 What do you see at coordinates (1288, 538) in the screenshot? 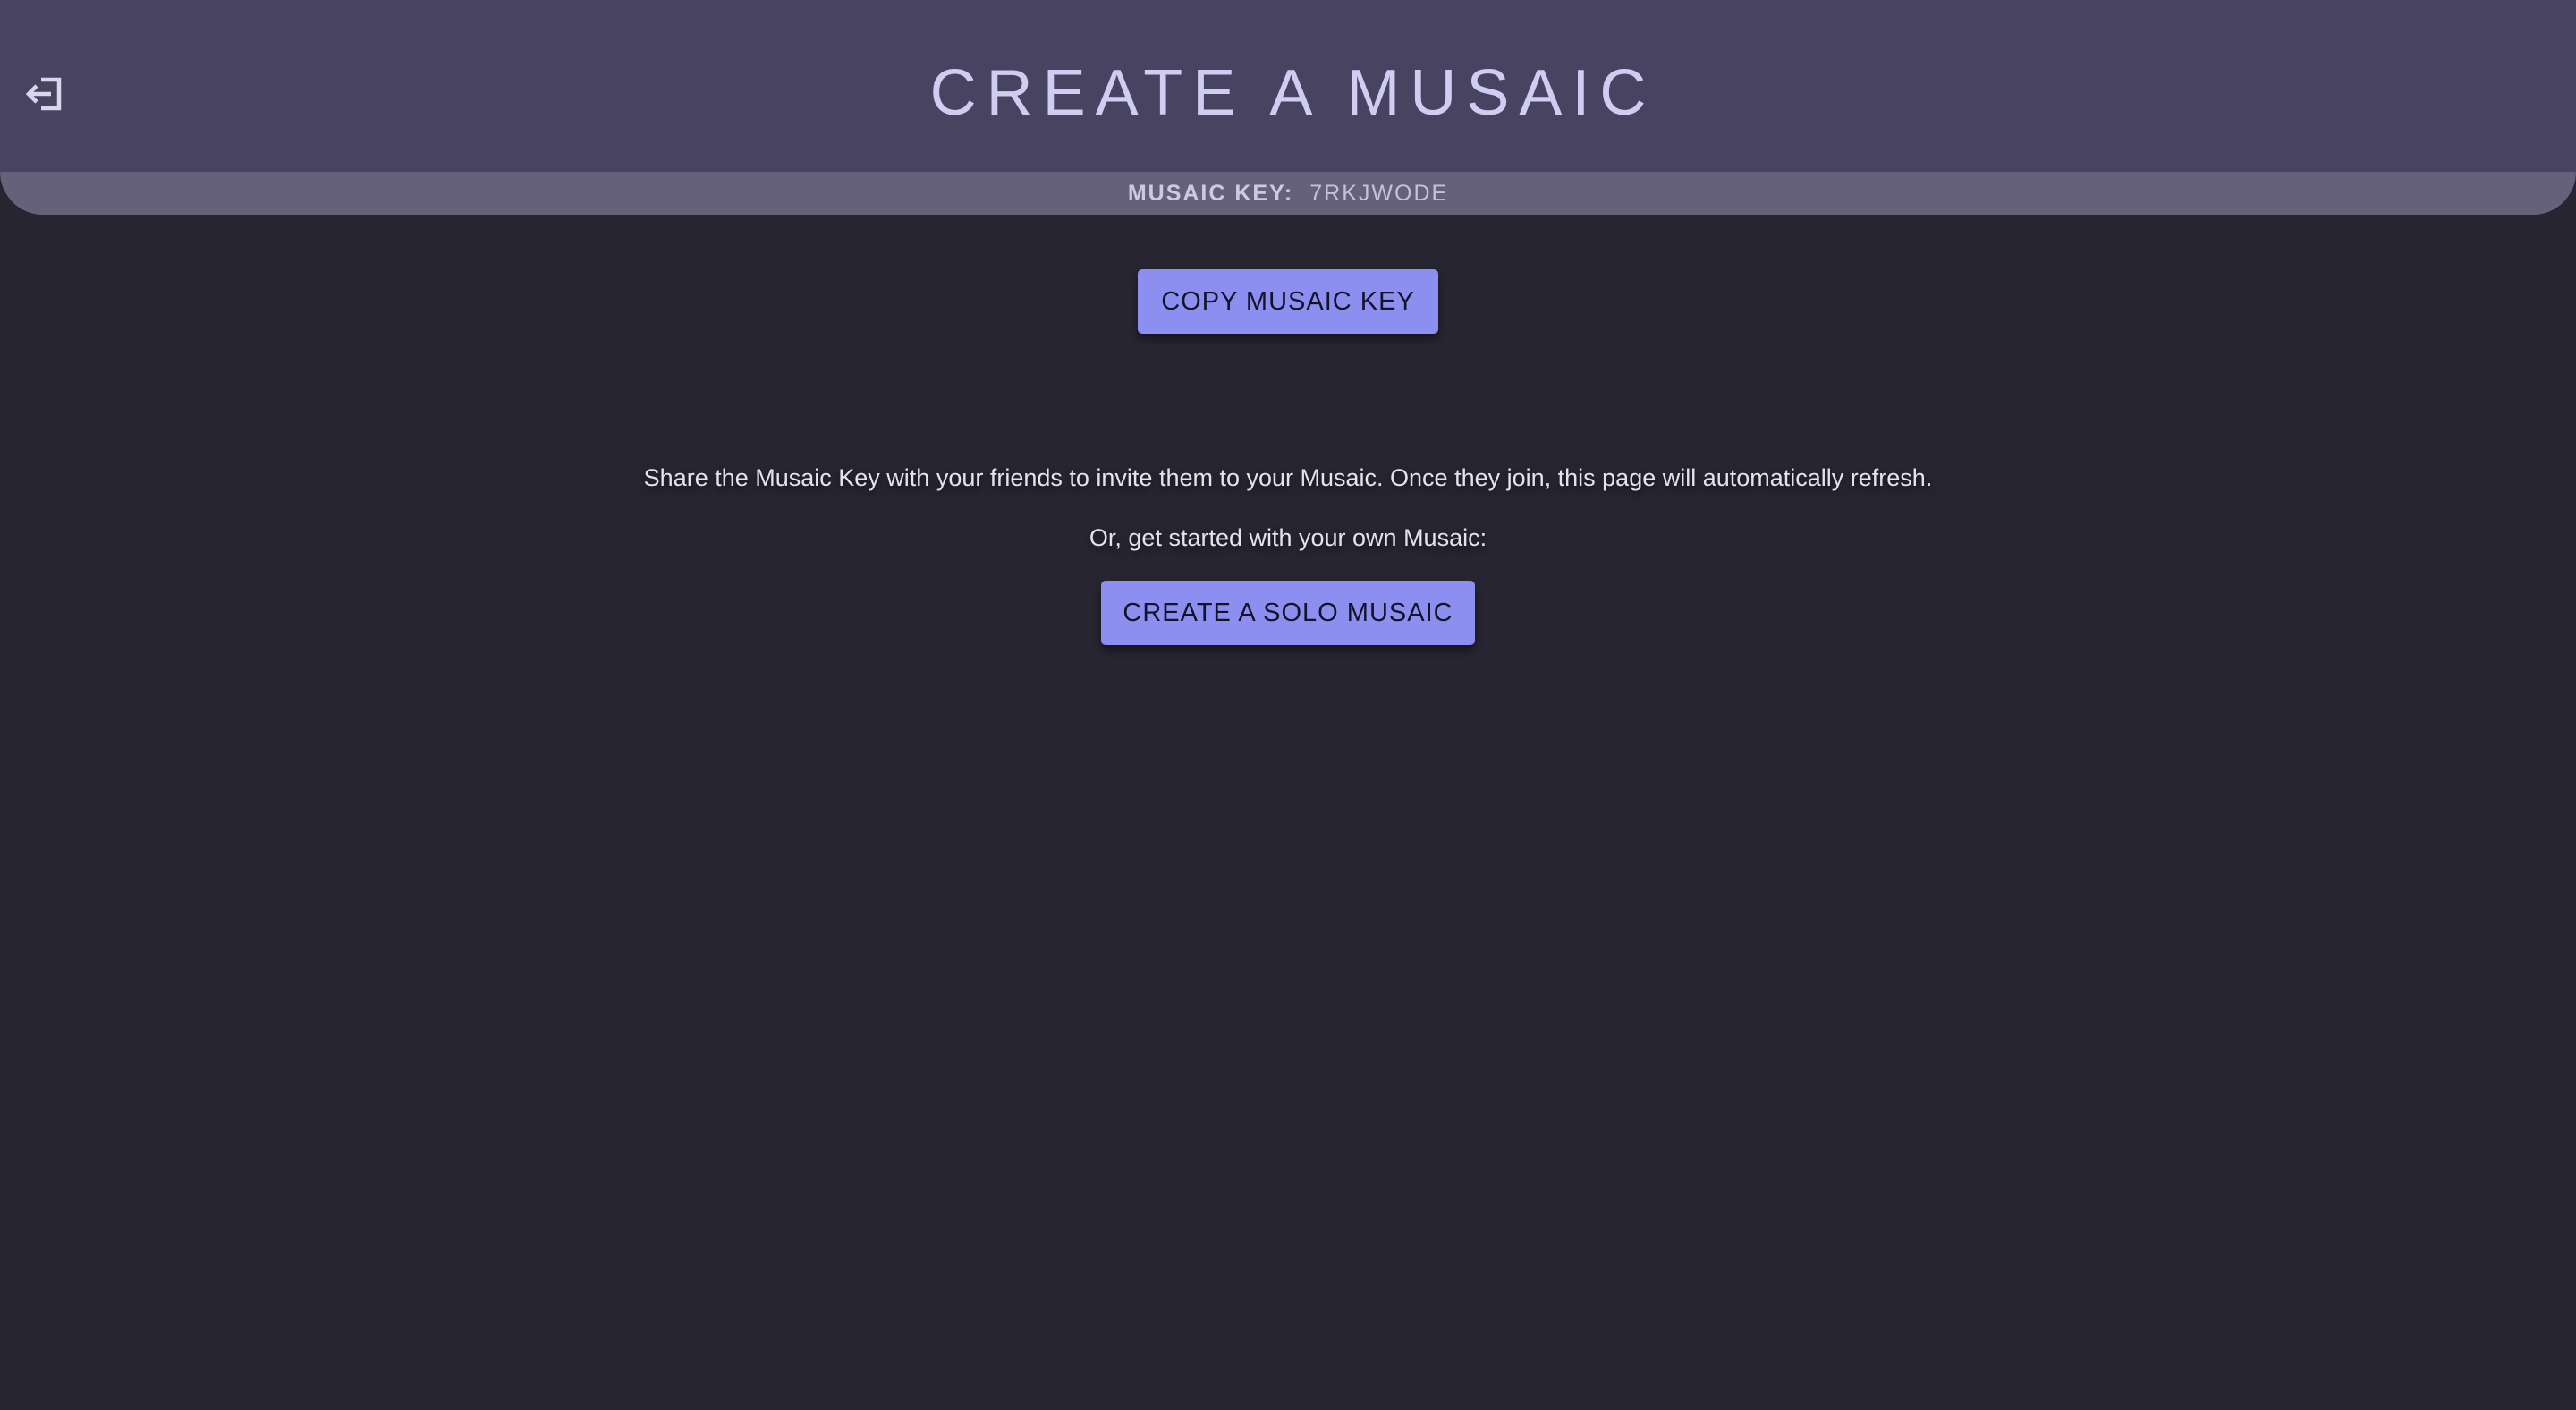
I see `solo-prompt: Or, get started with your own Musaic:` at bounding box center [1288, 538].